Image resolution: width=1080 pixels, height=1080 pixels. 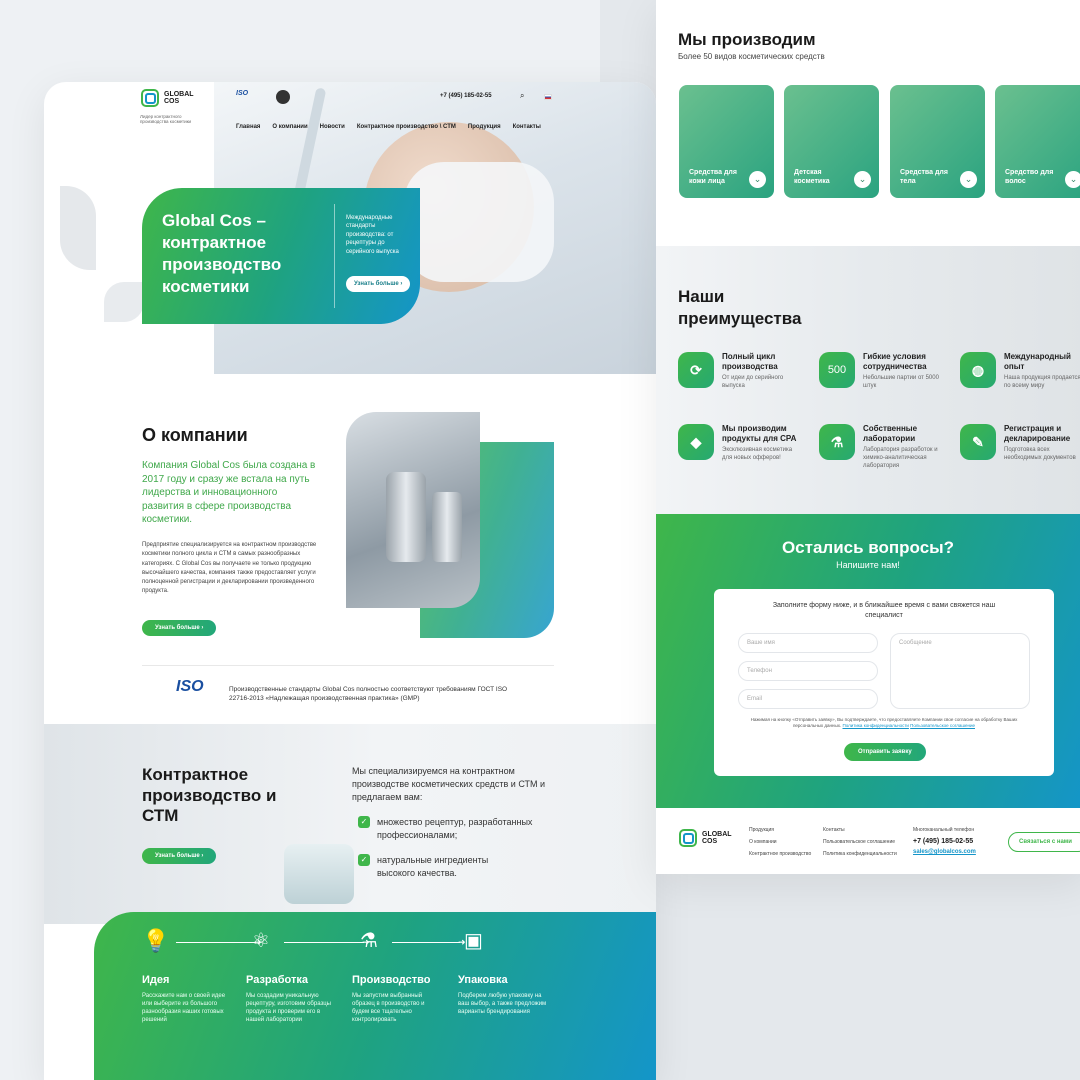 I want to click on category-kids: Детская косметика ⌄, so click(x=831, y=141).